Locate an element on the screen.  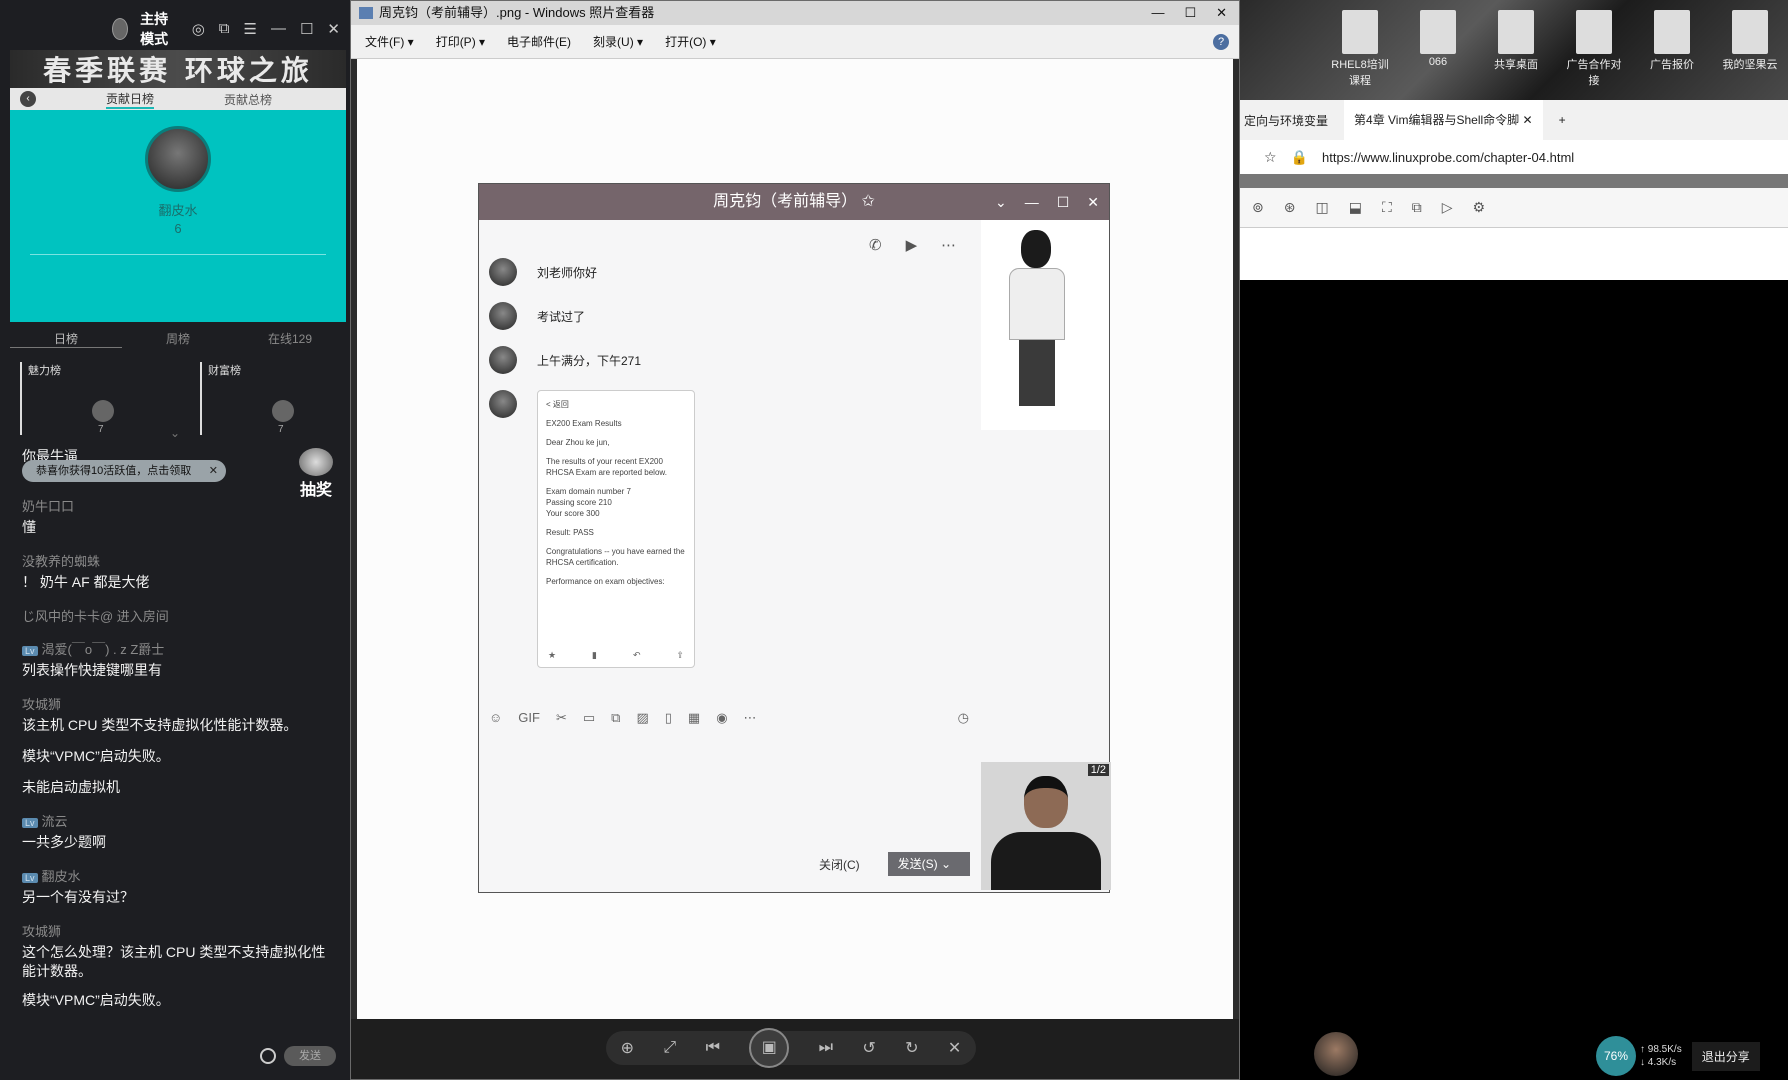
menu-print: 打印(P) ▾ is located at coordinates (460, 41).